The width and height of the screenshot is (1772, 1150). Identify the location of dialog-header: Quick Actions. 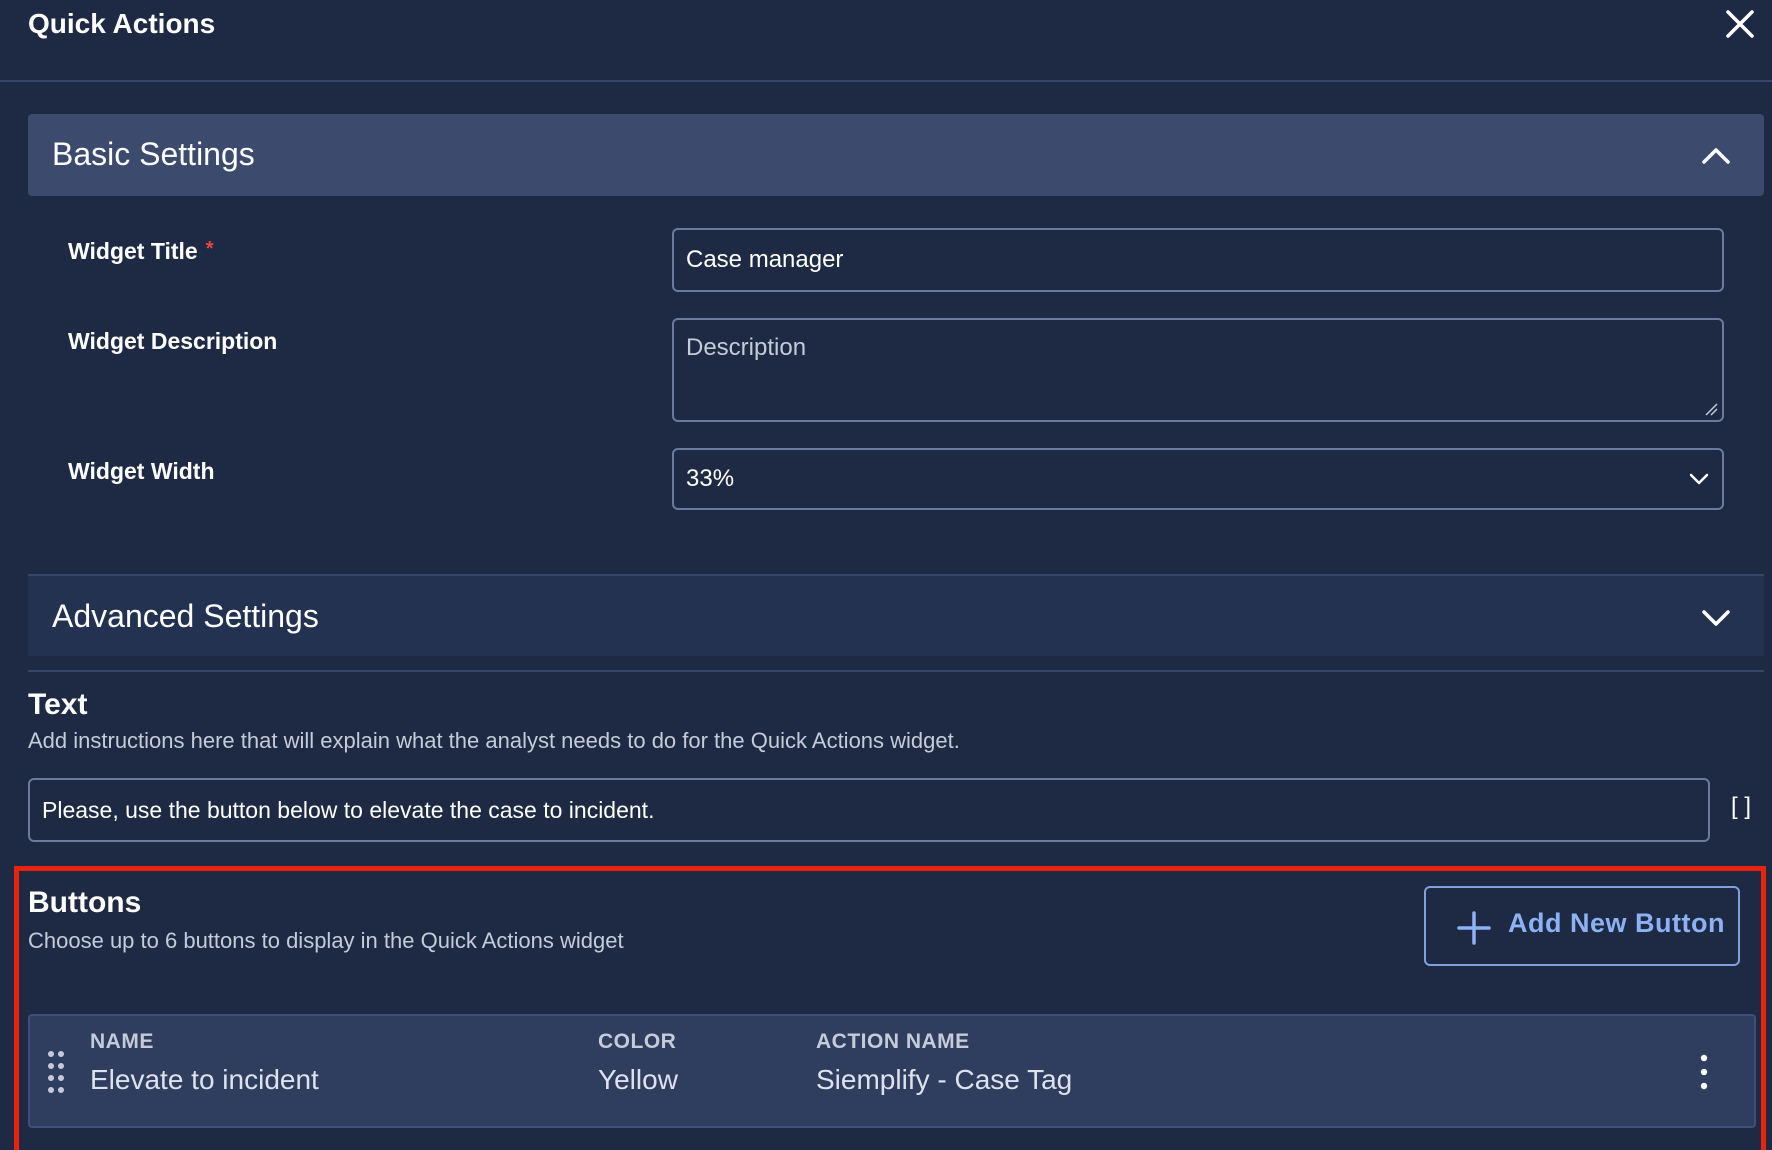
(886, 41).